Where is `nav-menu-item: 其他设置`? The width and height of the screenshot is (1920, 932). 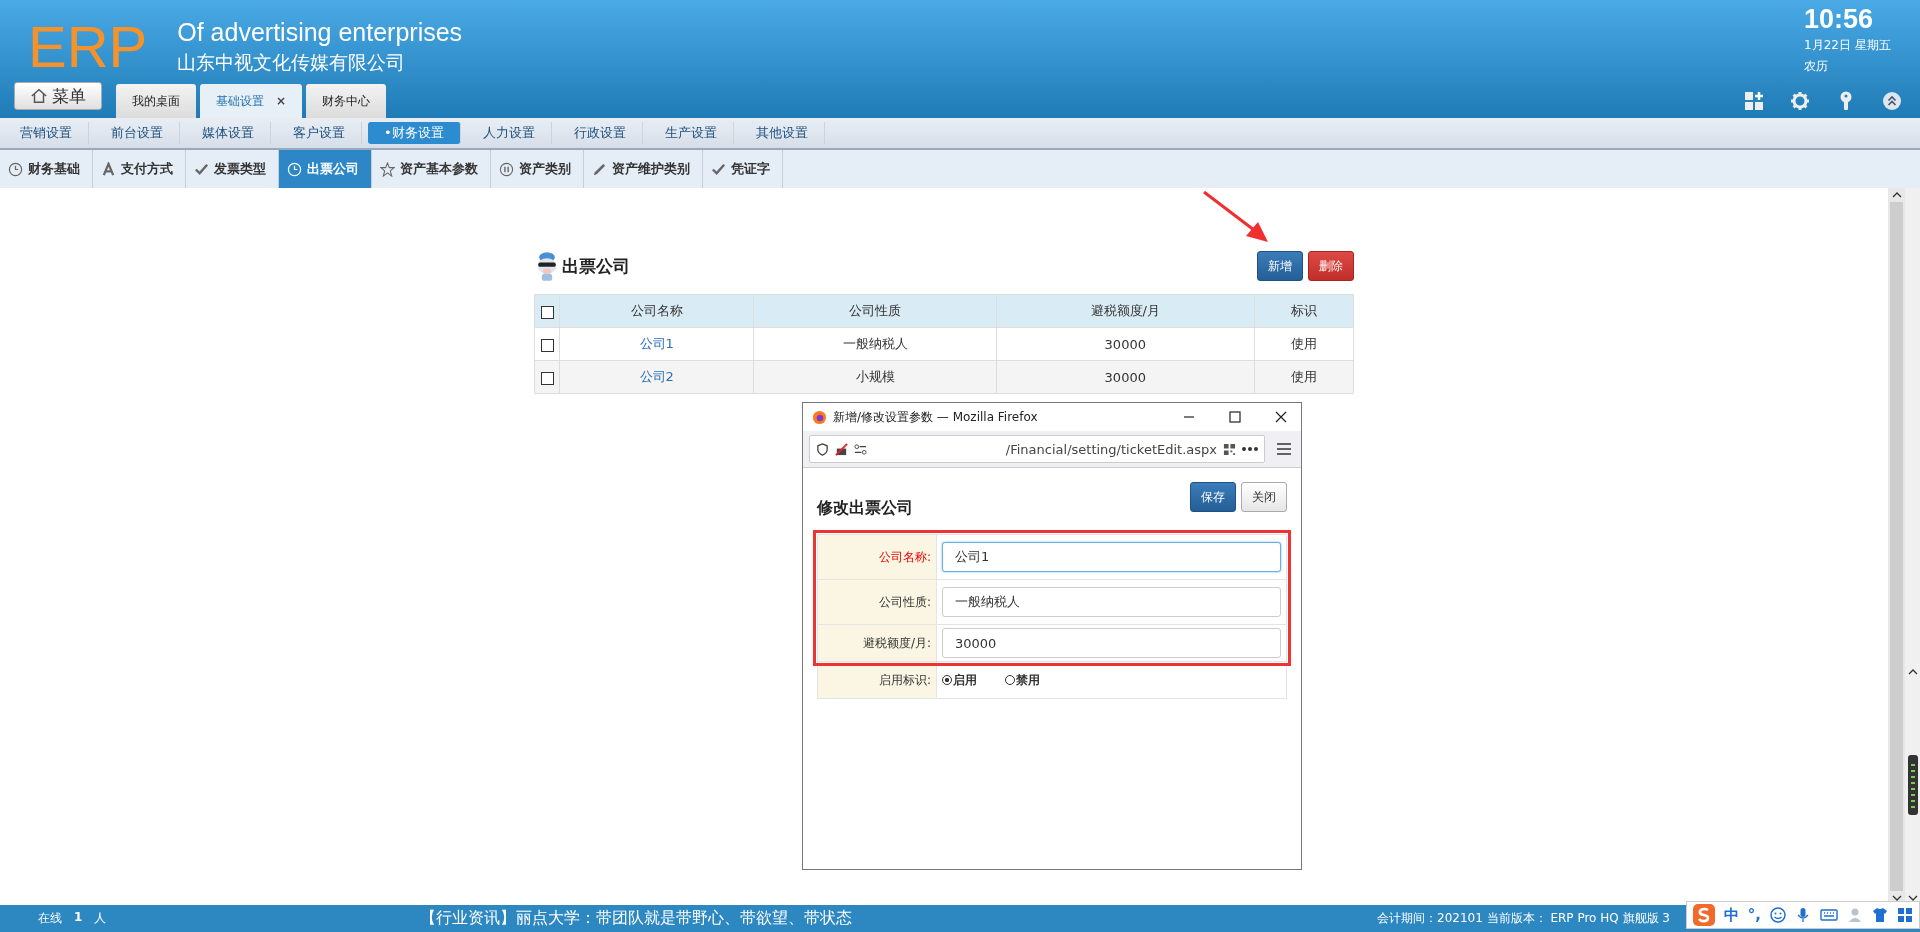
nav-menu-item: 其他设置 is located at coordinates (782, 133).